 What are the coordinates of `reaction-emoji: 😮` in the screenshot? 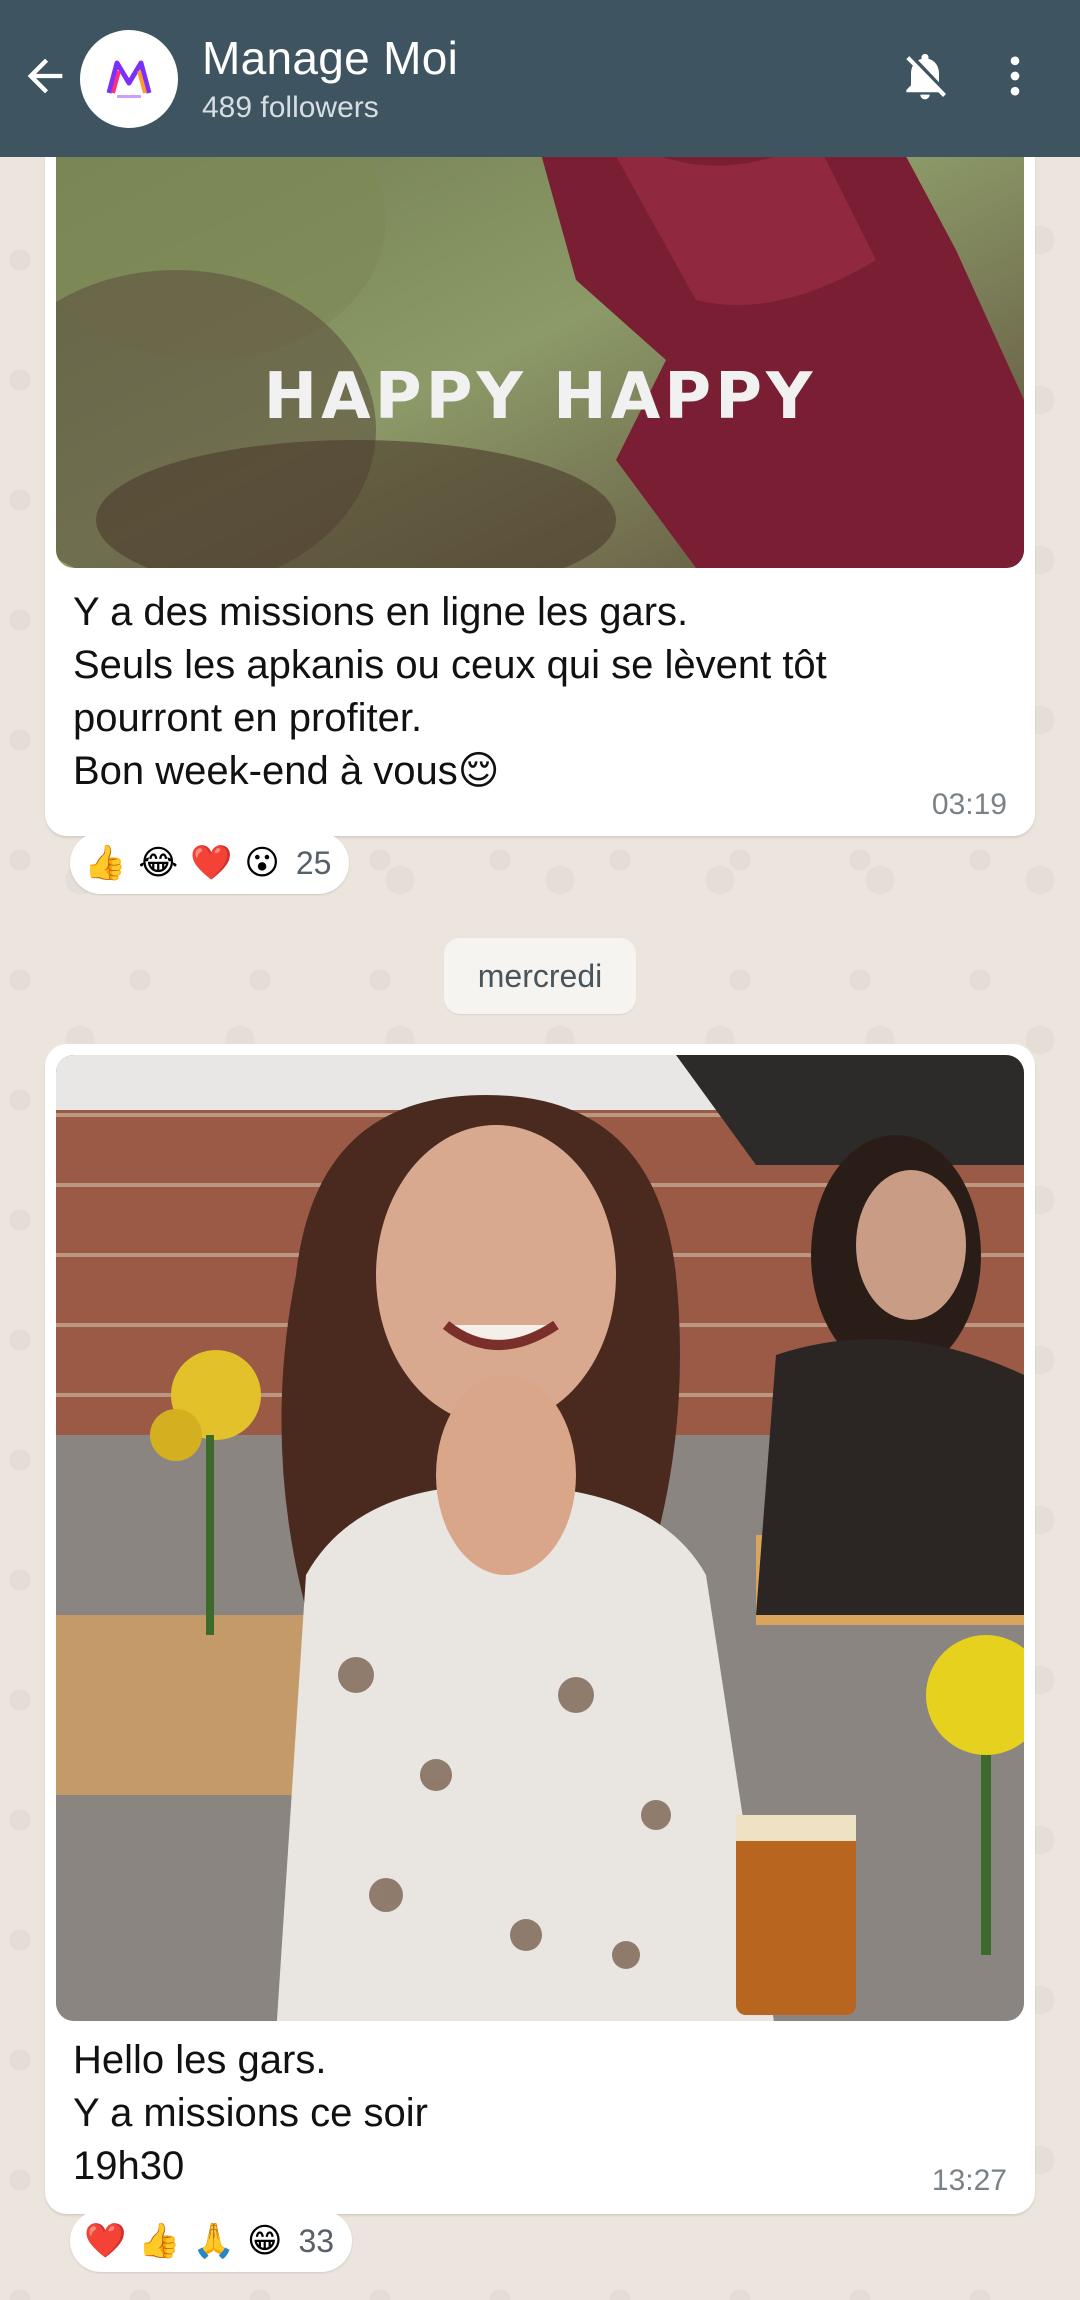 It's located at (262, 863).